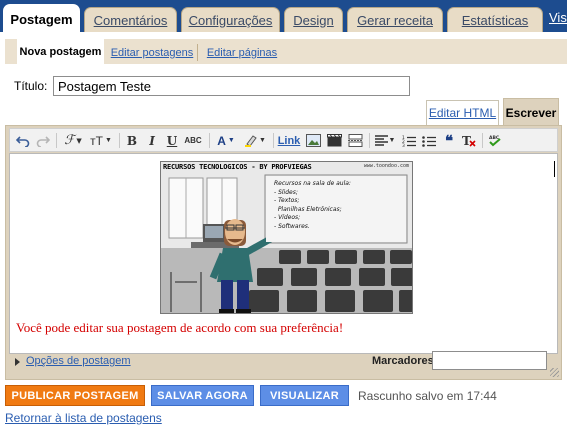 The image size is (567, 434). What do you see at coordinates (304, 395) in the screenshot?
I see `preview-button: VISUALIZAR` at bounding box center [304, 395].